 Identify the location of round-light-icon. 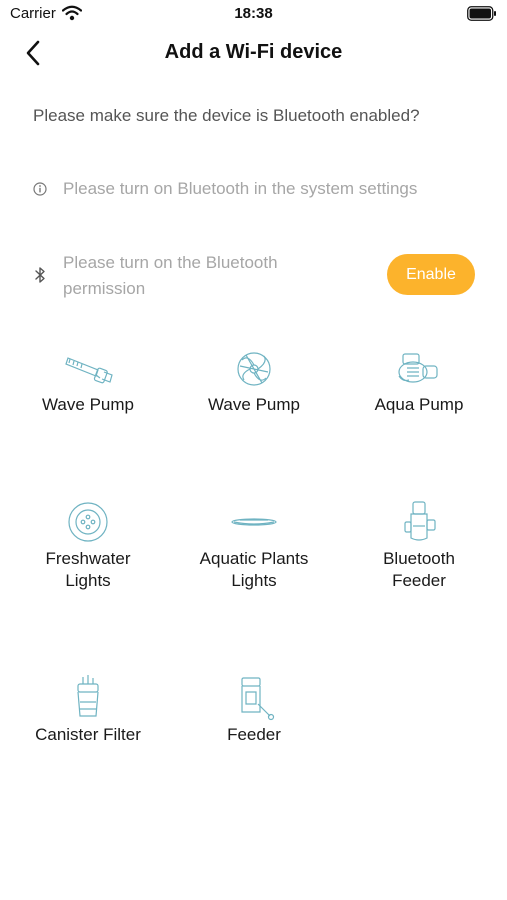
(88, 522).